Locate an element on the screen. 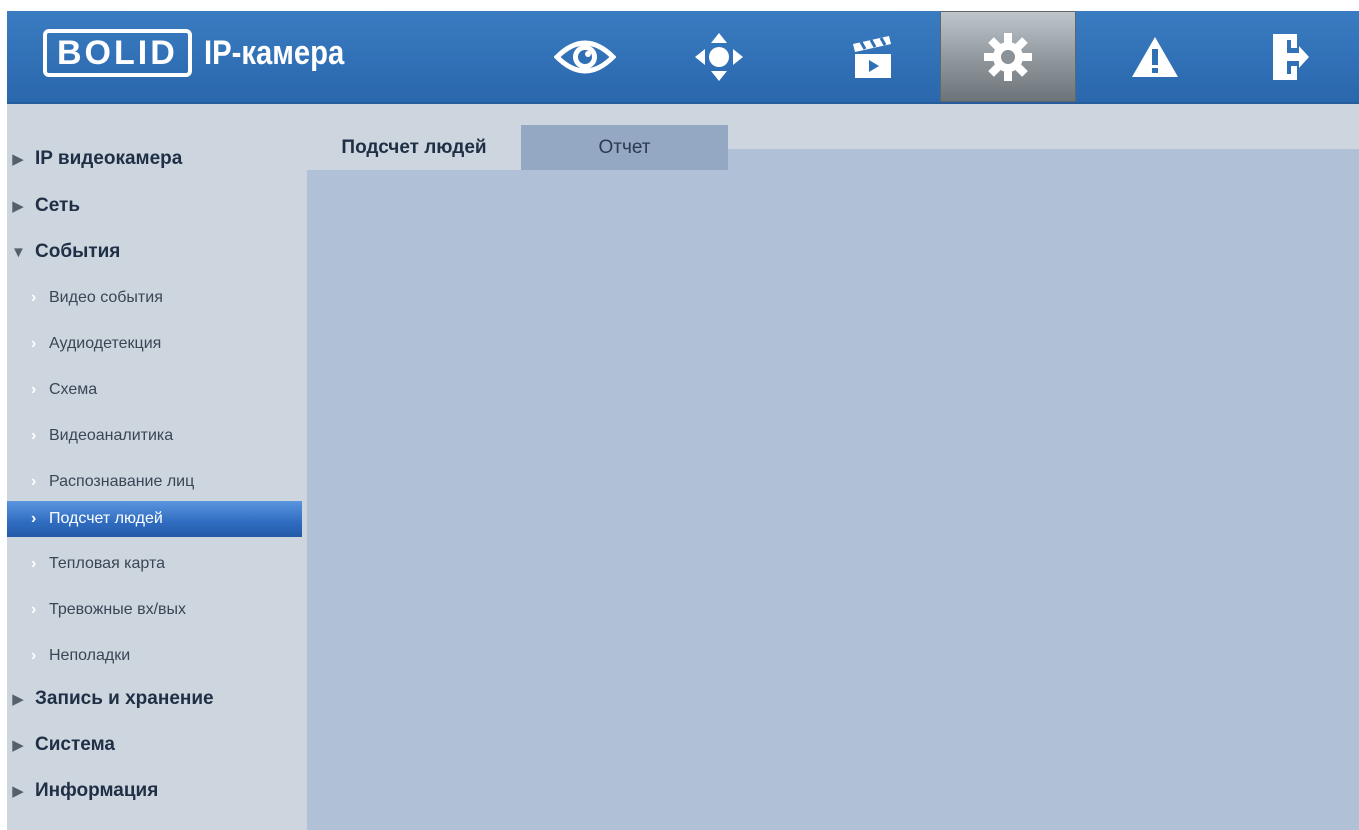 This screenshot has width=1359, height=830. sidebar-item-label: Видео события is located at coordinates (106, 297).